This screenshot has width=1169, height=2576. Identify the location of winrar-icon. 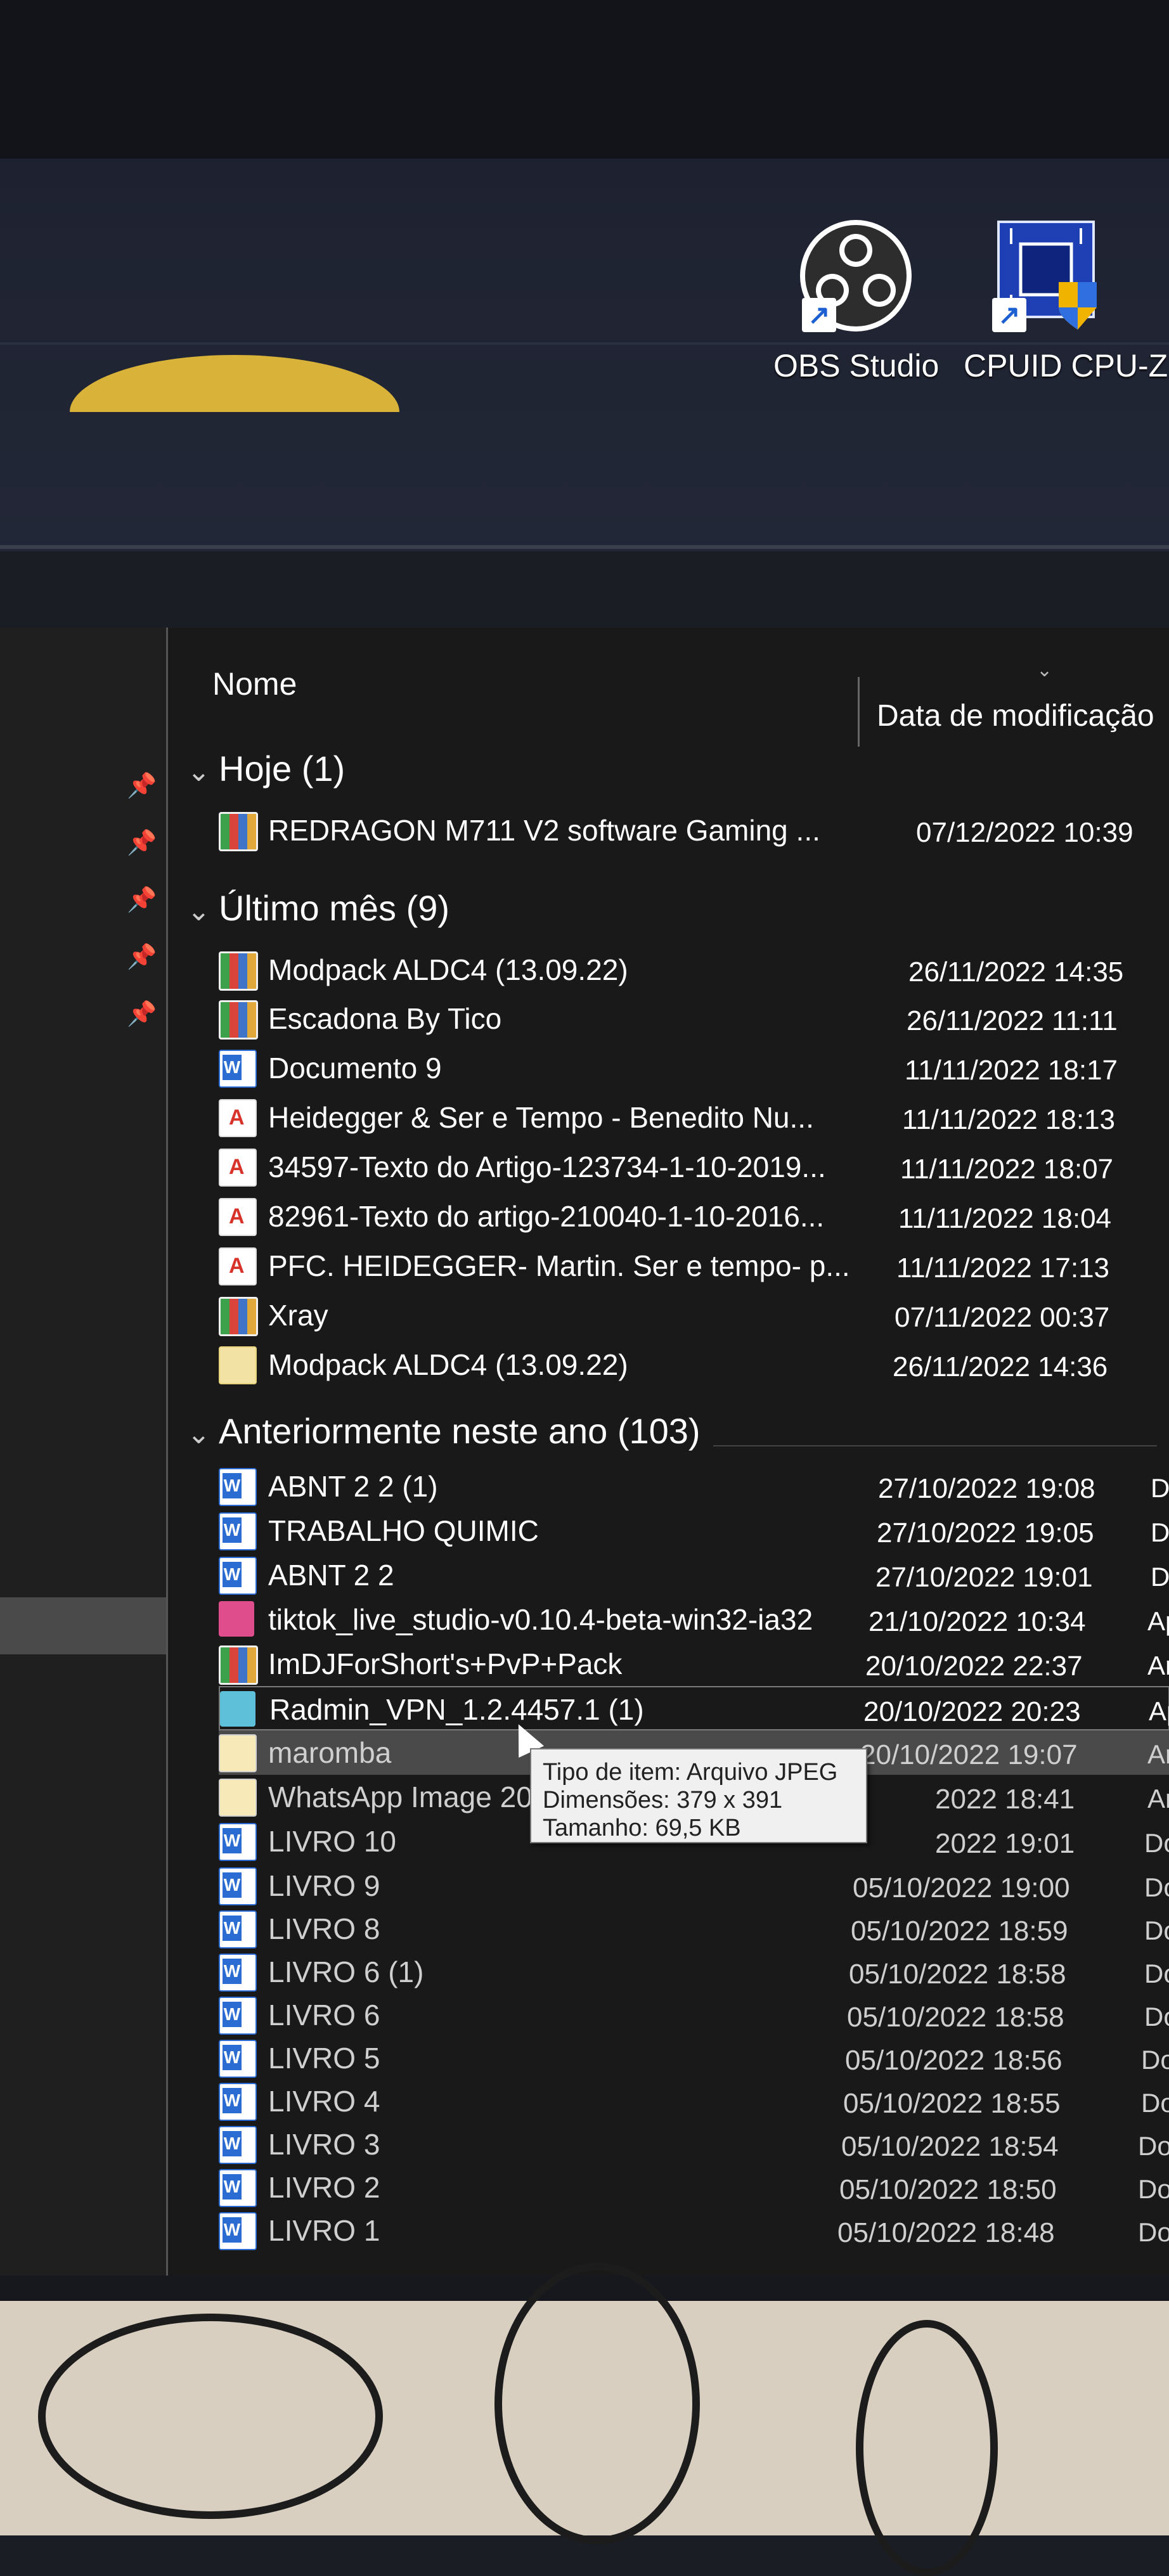
(238, 971).